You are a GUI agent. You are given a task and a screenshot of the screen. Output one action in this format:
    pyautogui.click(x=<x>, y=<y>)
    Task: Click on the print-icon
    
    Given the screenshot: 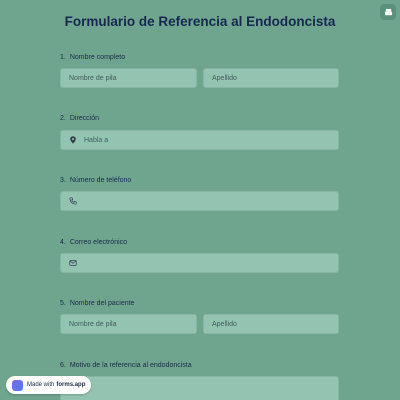 What is the action you would take?
    pyautogui.click(x=388, y=11)
    